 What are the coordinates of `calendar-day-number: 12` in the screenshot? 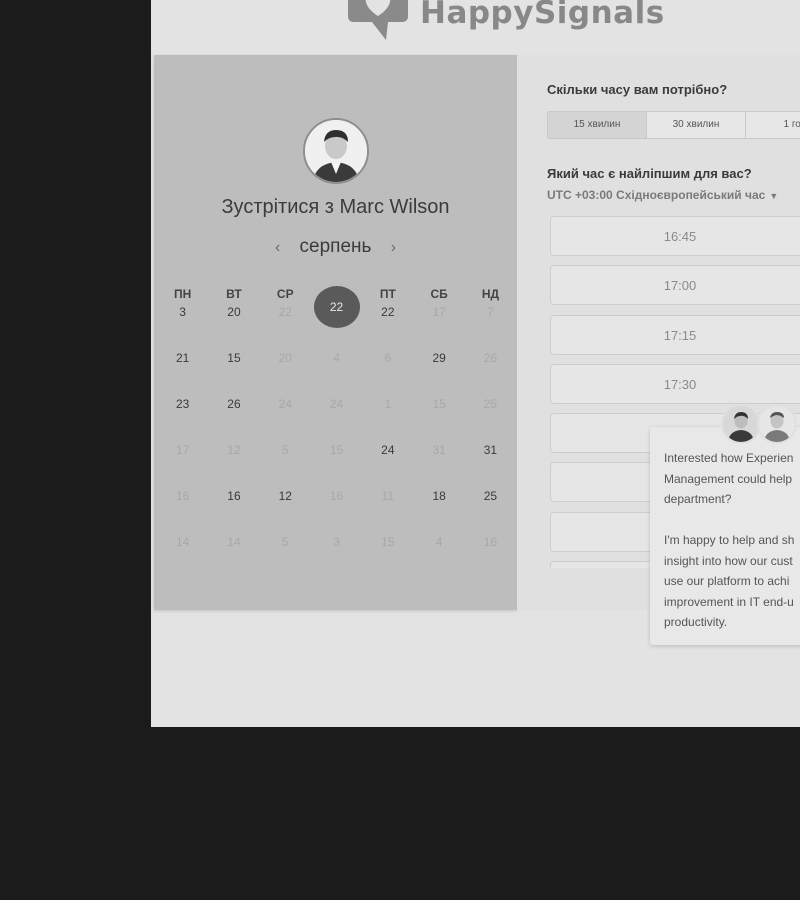 It's located at (285, 496).